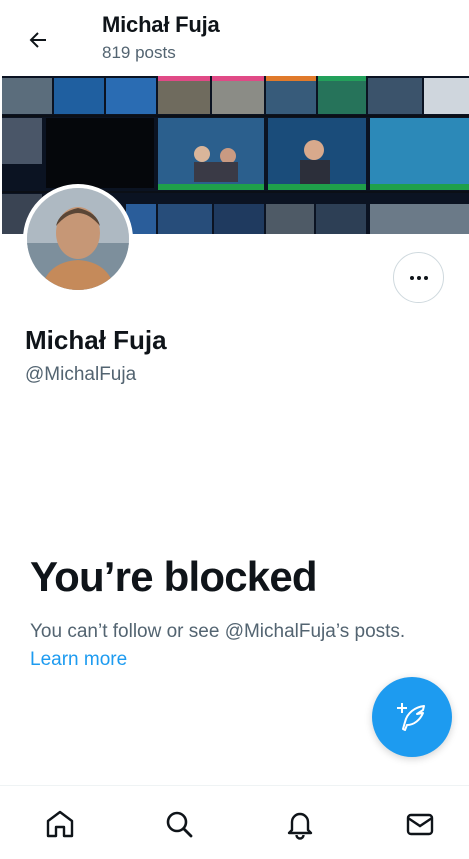 The height and width of the screenshot is (859, 469). I want to click on profile-avatar, so click(78, 239).